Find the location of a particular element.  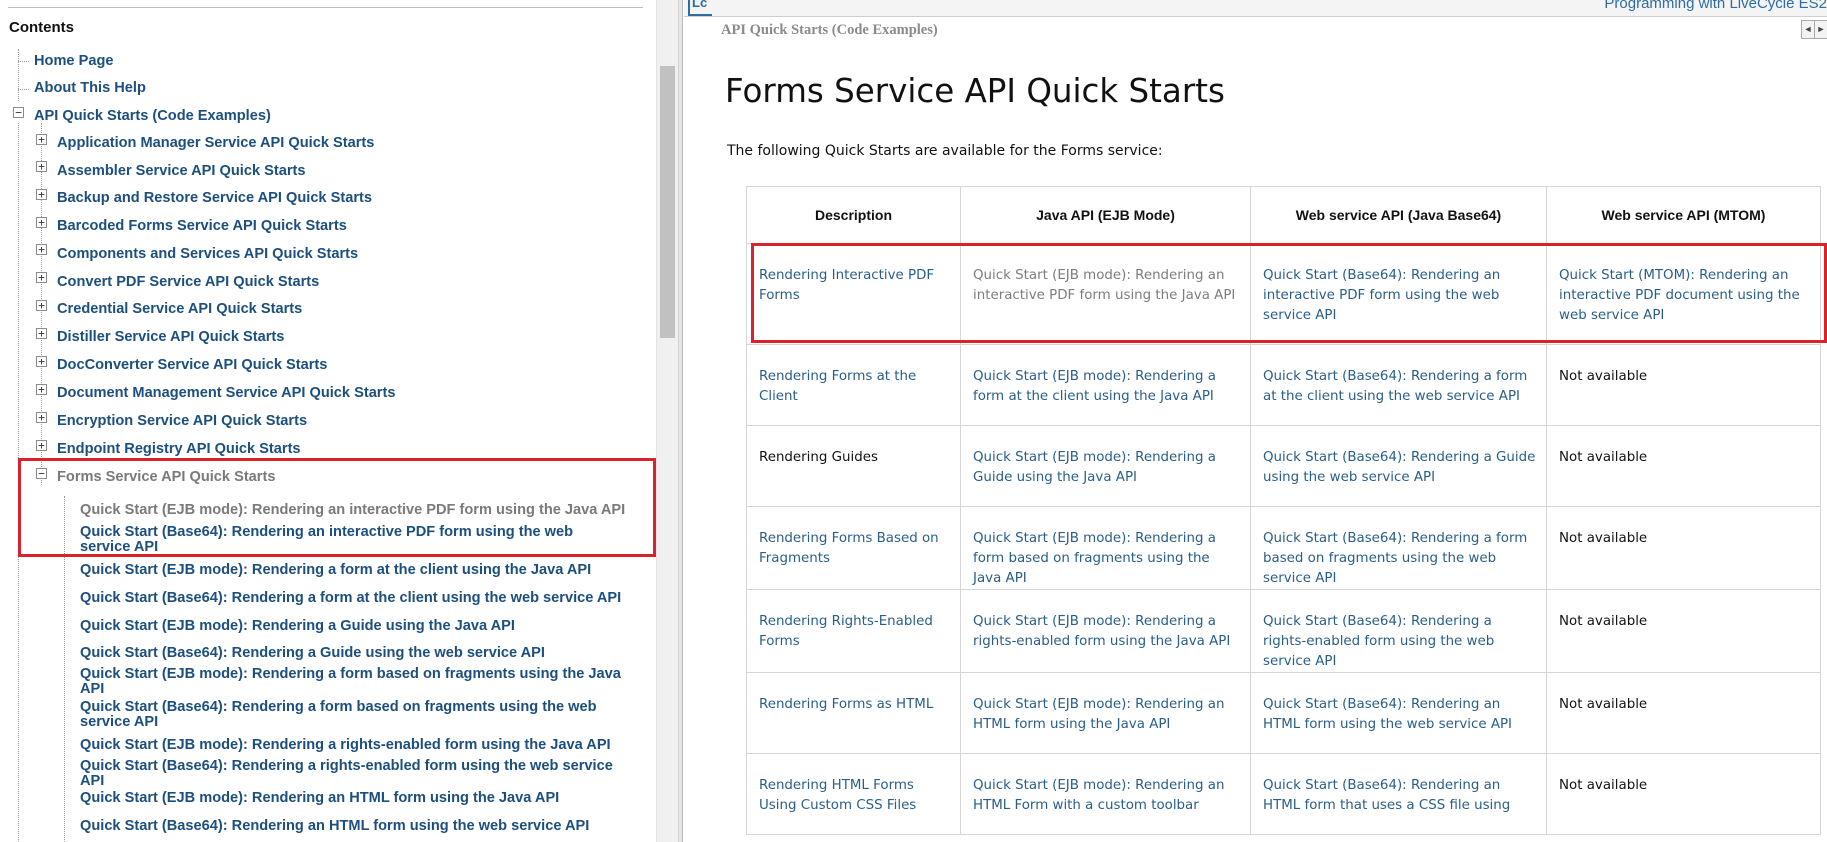

table-cell: Rendering Forms as HTML is located at coordinates (853, 713).